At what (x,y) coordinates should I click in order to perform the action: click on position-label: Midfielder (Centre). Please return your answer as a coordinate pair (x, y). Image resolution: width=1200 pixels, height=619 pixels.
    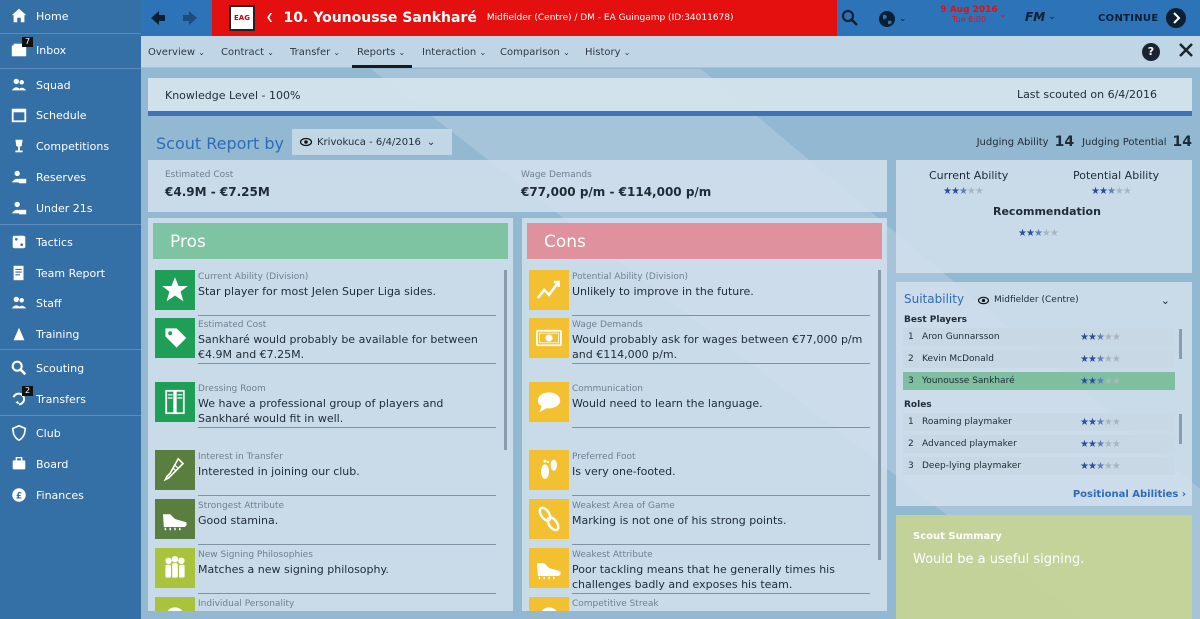
    Looking at the image, I should click on (1036, 300).